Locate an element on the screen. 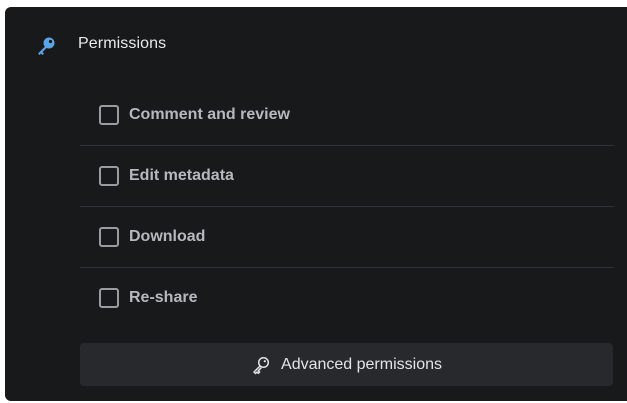 Image resolution: width=627 pixels, height=403 pixels. option-edit-metadata: Edit metadata is located at coordinates (347, 176).